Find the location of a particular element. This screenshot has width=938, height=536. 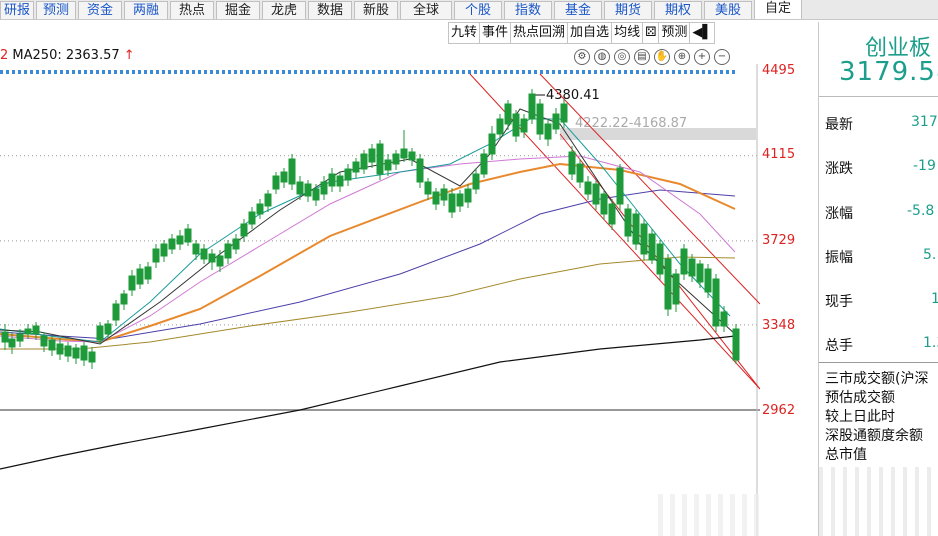

list-item: 较上日此时 is located at coordinates (860, 417).